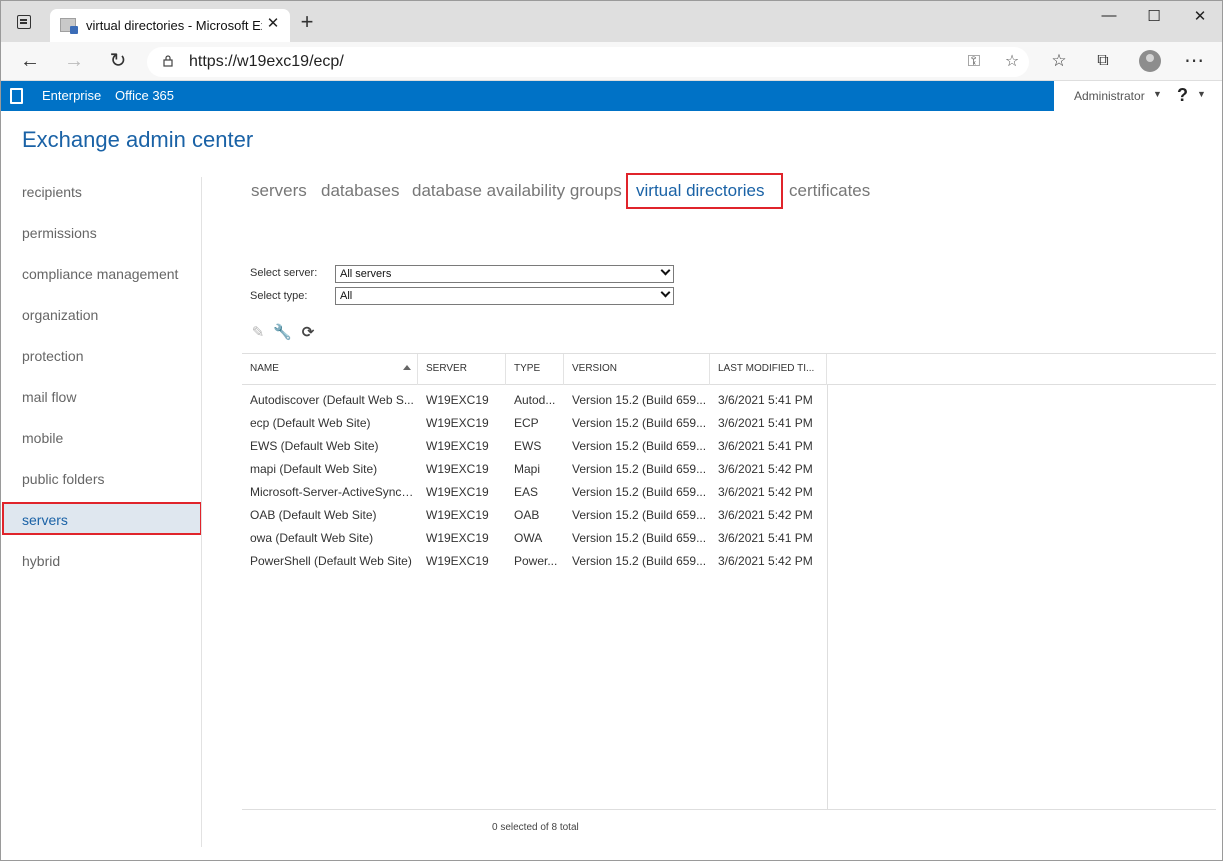 The height and width of the screenshot is (861, 1223). Describe the element at coordinates (504, 296) in the screenshot. I see `select-type-dropdown: All` at that location.